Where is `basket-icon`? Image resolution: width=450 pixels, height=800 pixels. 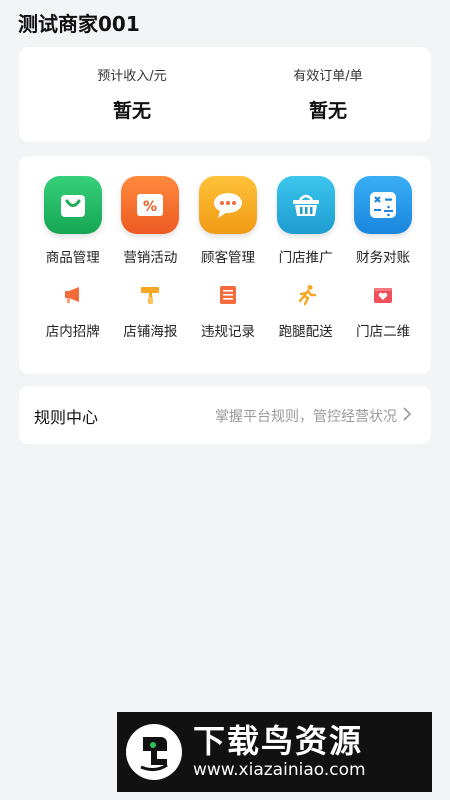 basket-icon is located at coordinates (305, 205).